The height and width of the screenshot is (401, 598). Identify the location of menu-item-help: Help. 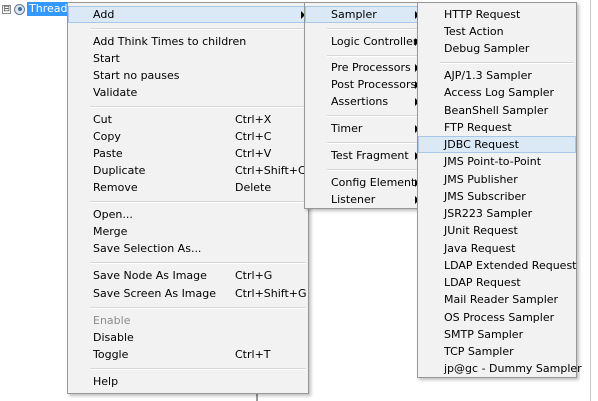
(188, 381).